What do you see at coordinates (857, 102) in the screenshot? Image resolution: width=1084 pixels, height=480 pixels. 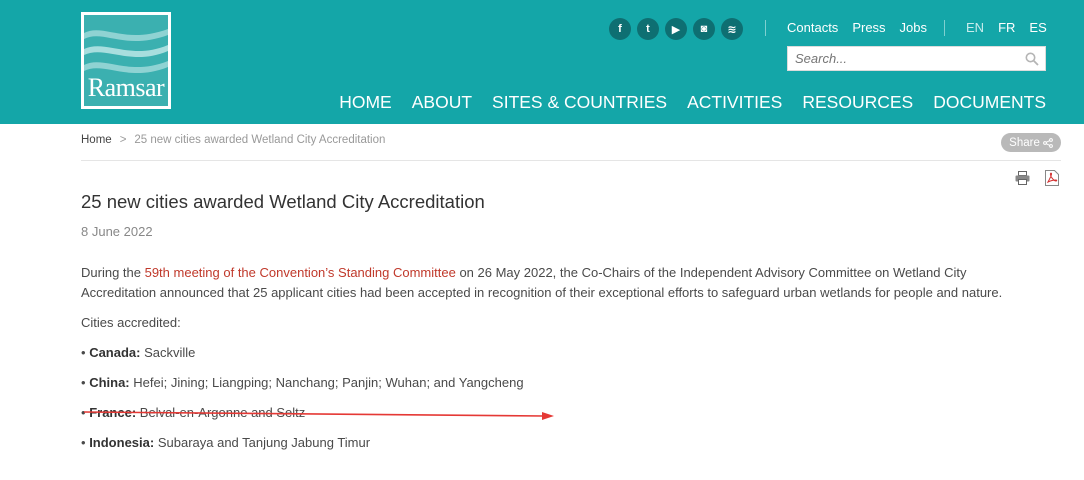 I see `nav-resources: RESOURCES` at bounding box center [857, 102].